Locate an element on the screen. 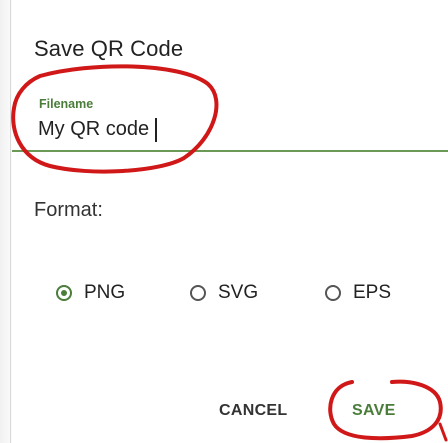 This screenshot has width=448, height=443. radio-label-eps: EPS is located at coordinates (372, 292).